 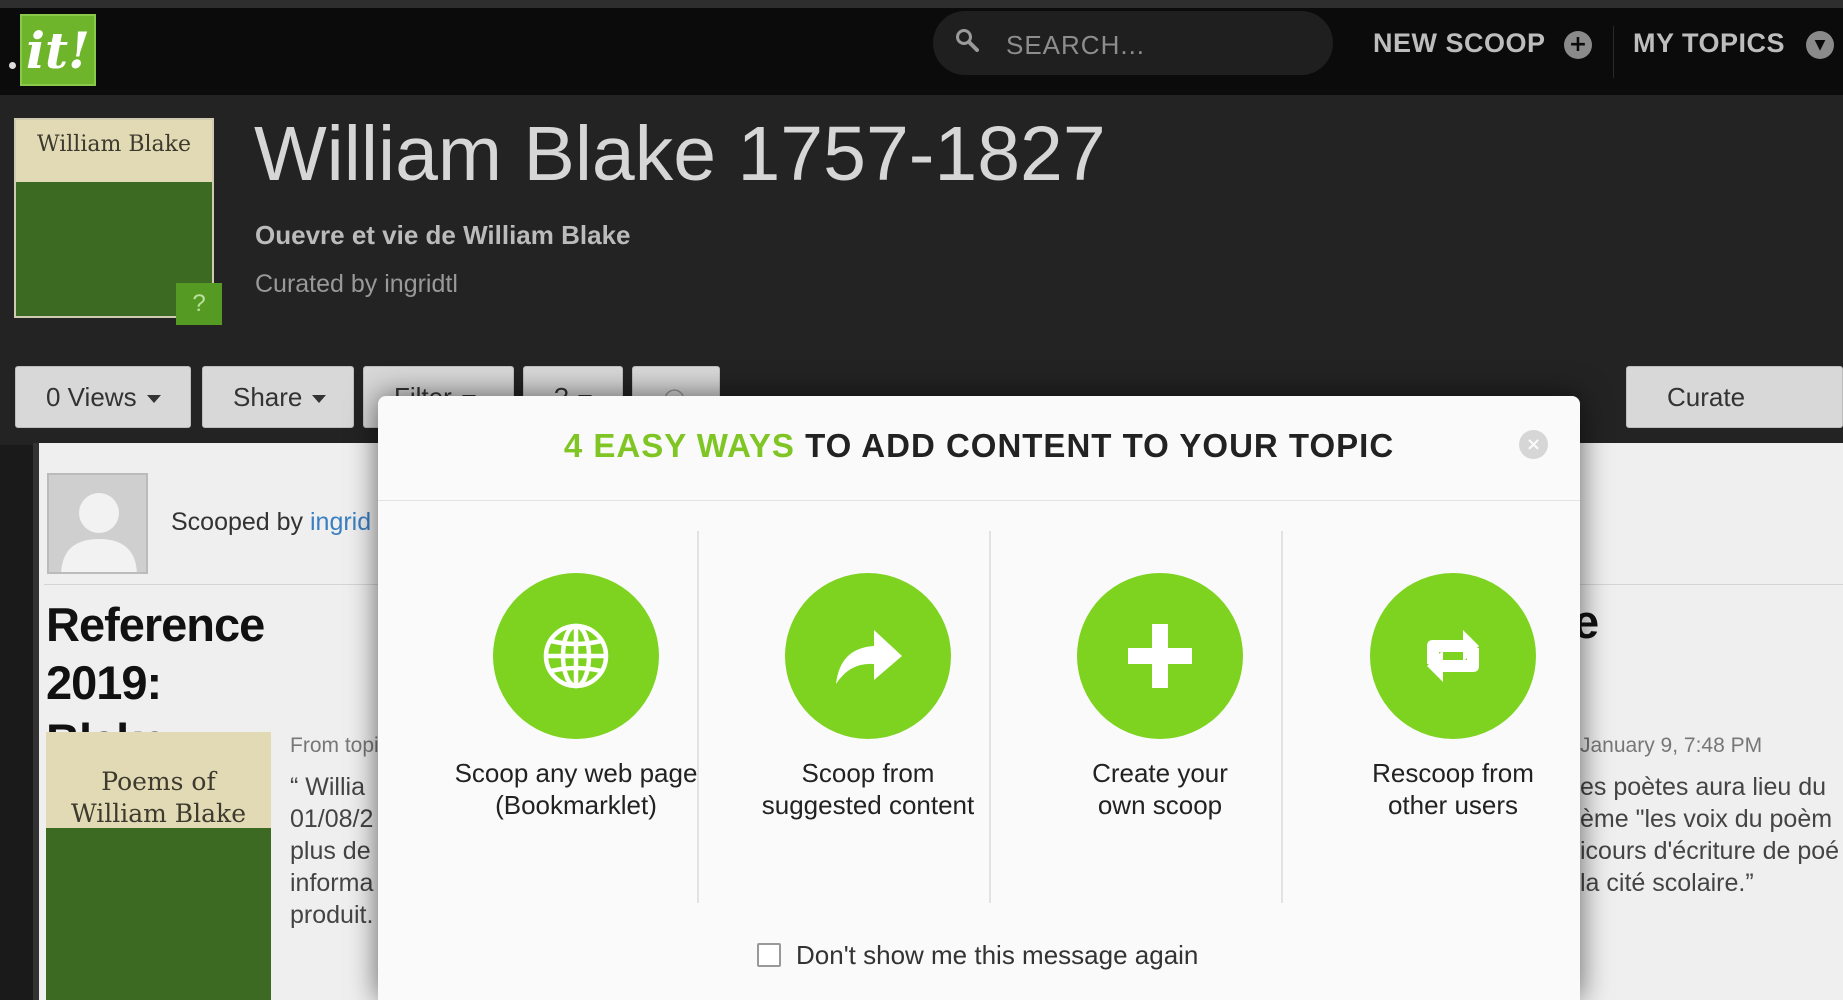 I want to click on share-button: Share, so click(x=278, y=397).